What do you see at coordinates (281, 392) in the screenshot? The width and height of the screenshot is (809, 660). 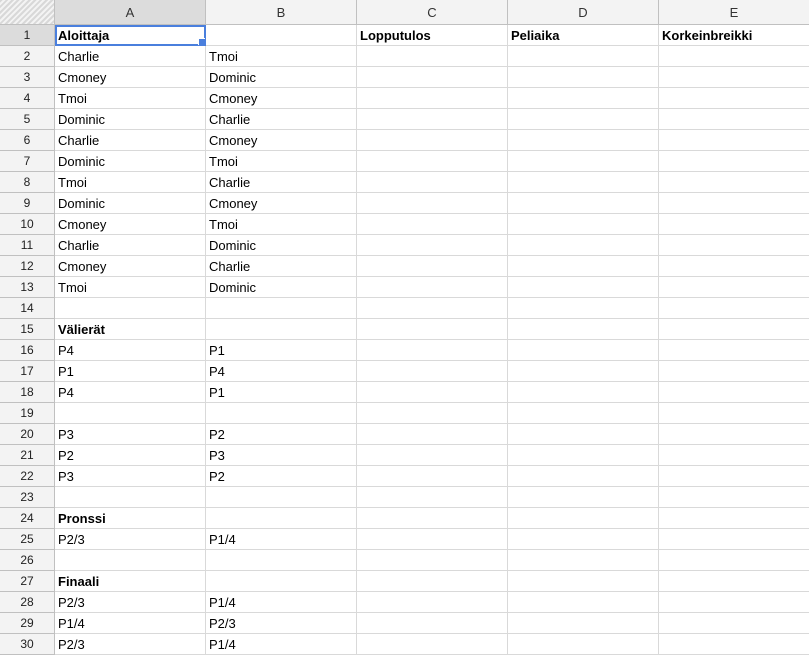 I see `cell-b18: P1` at bounding box center [281, 392].